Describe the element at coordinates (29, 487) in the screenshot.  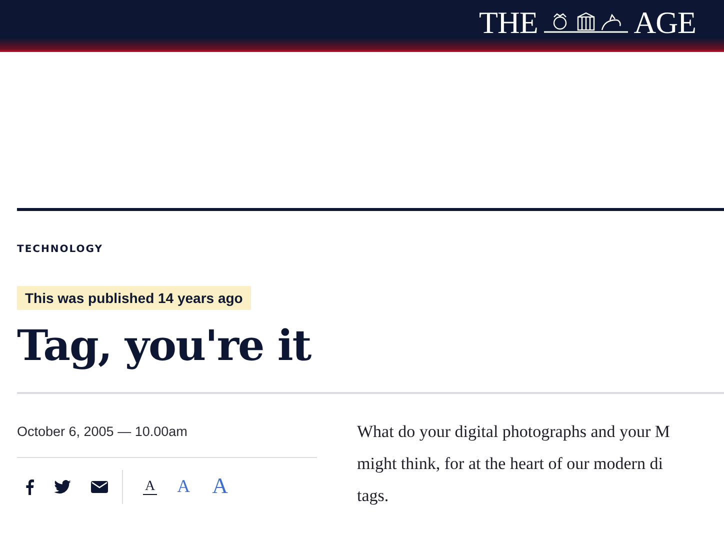
I see `facebook-icon` at that location.